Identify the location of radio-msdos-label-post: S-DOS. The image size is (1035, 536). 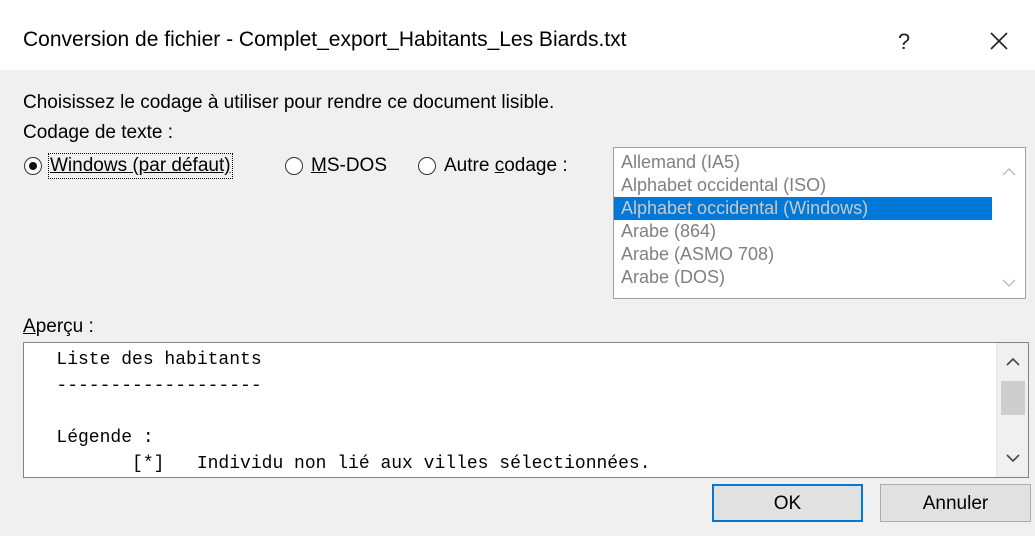
(357, 165).